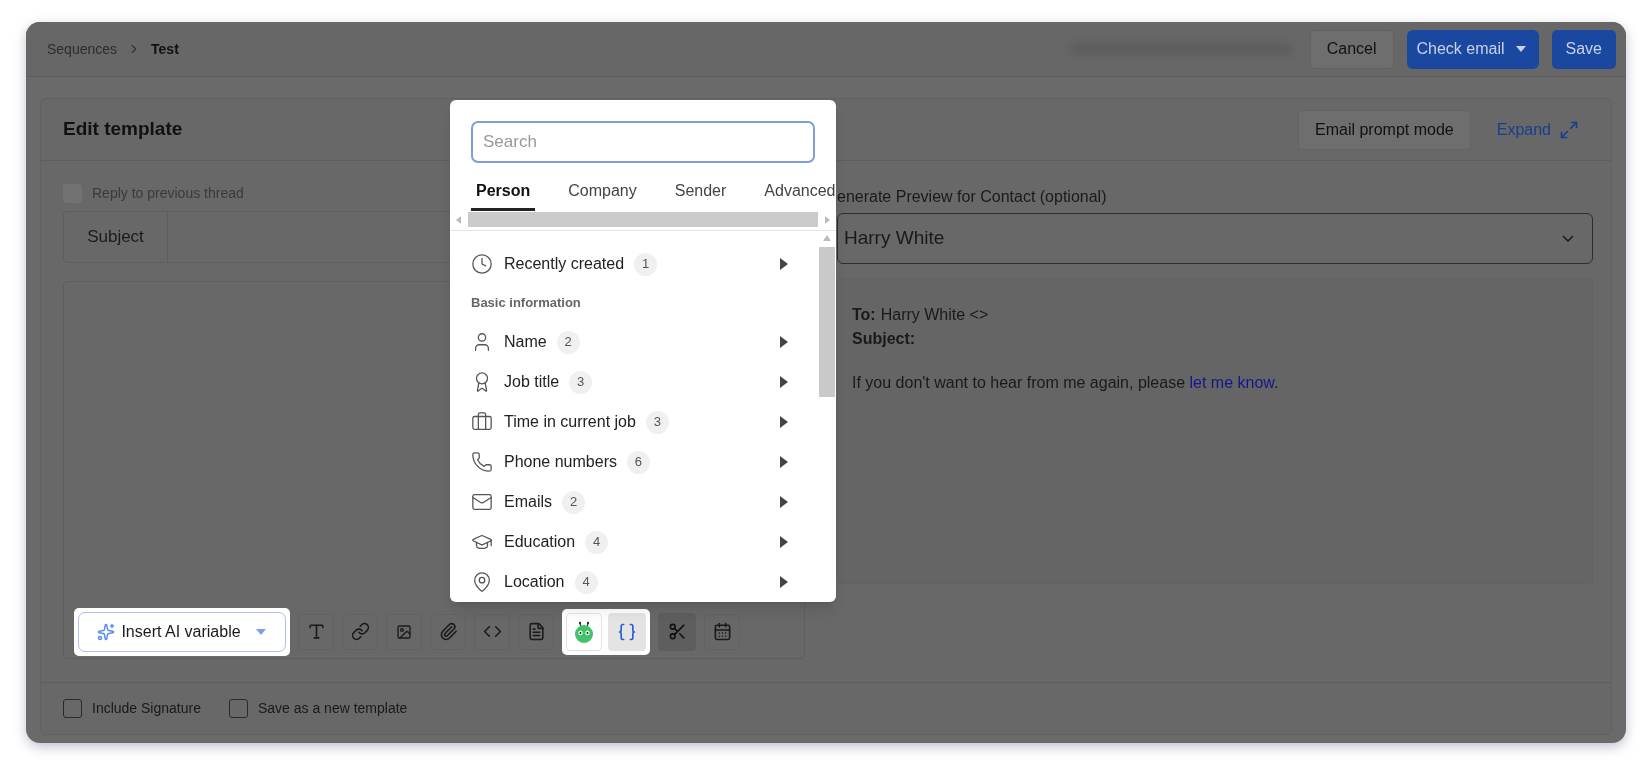  Describe the element at coordinates (570, 422) in the screenshot. I see `item-label: Time in current job` at that location.